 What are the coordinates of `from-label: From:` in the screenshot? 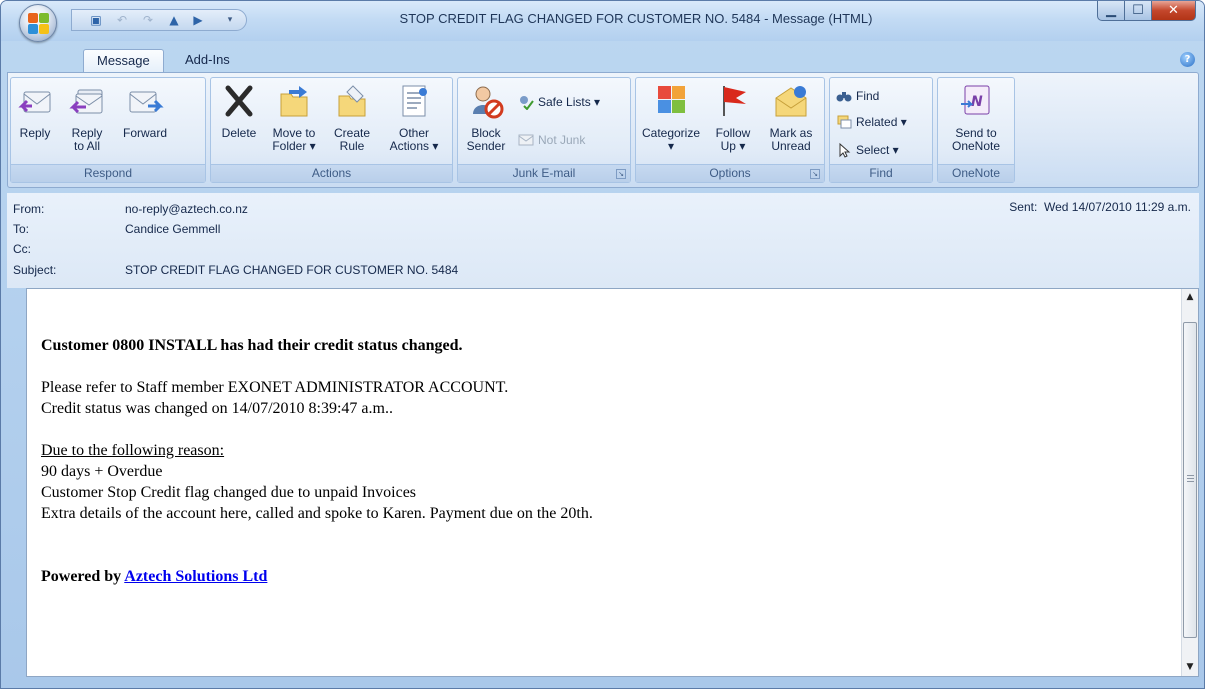 It's located at (29, 209).